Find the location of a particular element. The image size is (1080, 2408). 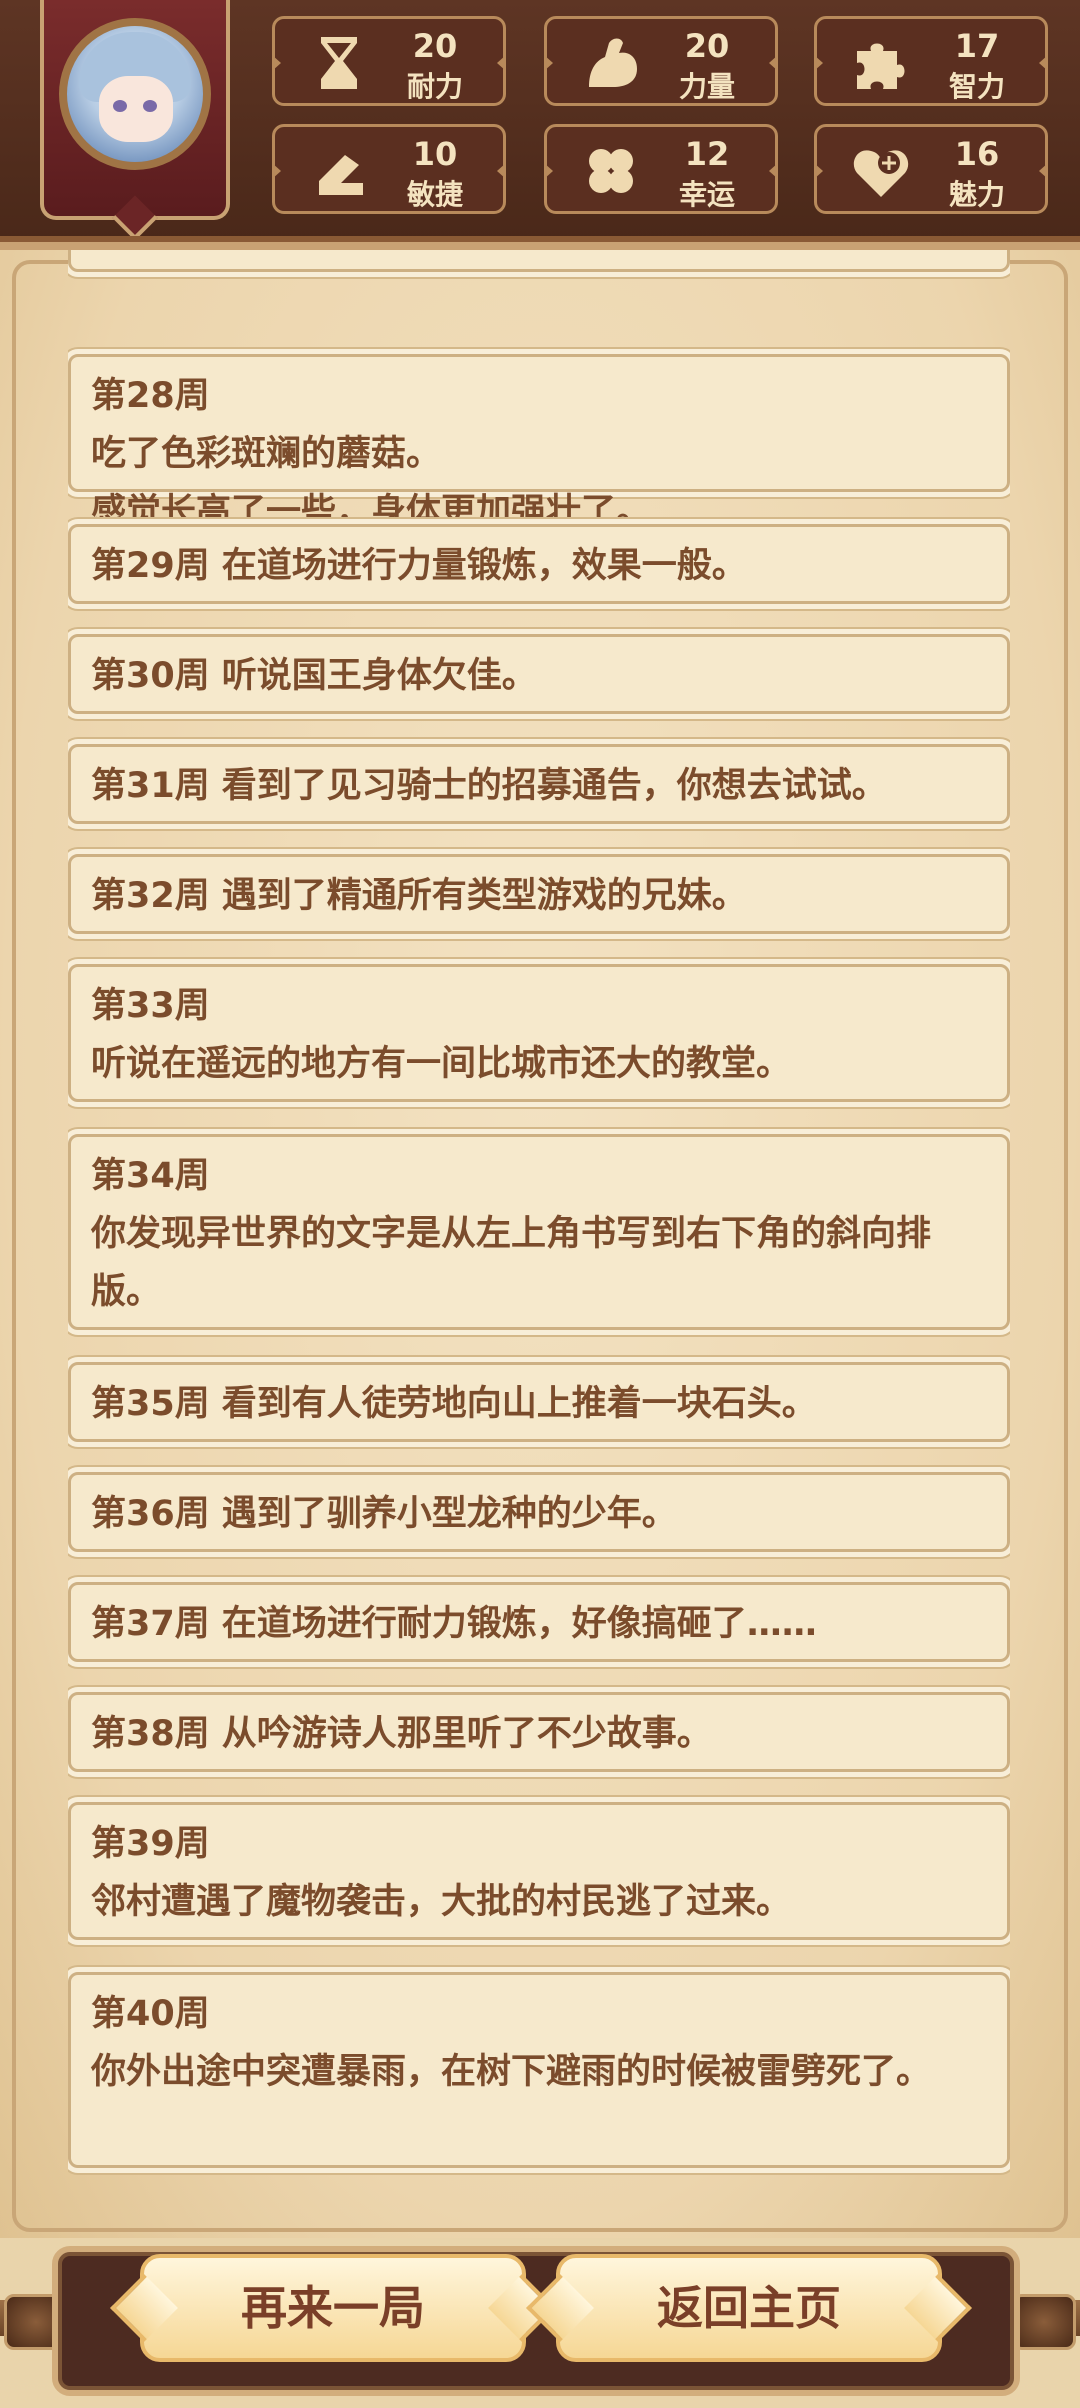

log-entry: 第28周 吃了色彩斑斓的蘑菇。 感觉长高了一些，身体更加强壮了。 is located at coordinates (539, 443).